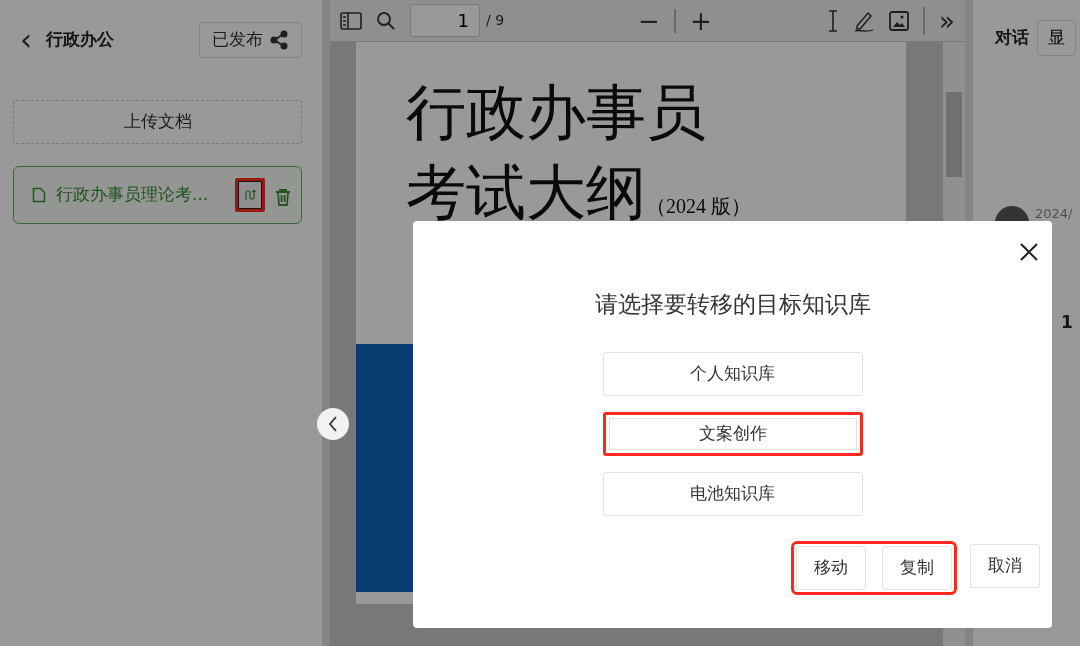 The width and height of the screenshot is (1080, 646). I want to click on back-button: ‹, so click(26, 40).